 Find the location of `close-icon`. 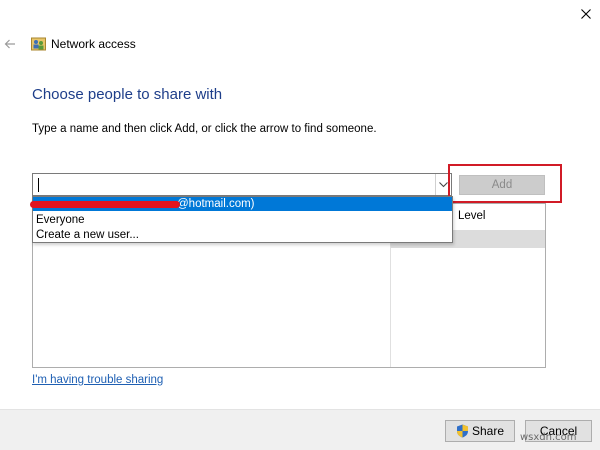

close-icon is located at coordinates (585, 14).